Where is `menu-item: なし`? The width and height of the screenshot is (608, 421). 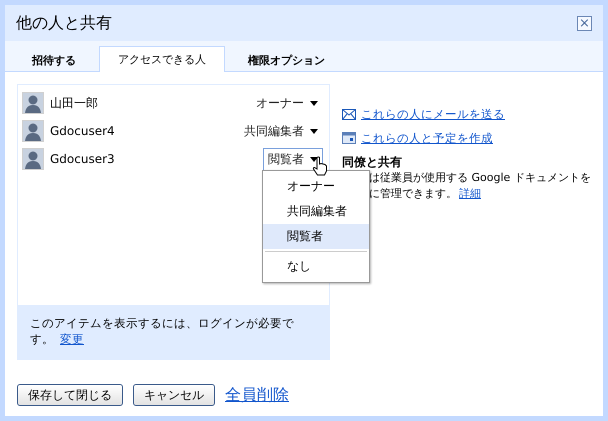 menu-item: なし is located at coordinates (316, 266).